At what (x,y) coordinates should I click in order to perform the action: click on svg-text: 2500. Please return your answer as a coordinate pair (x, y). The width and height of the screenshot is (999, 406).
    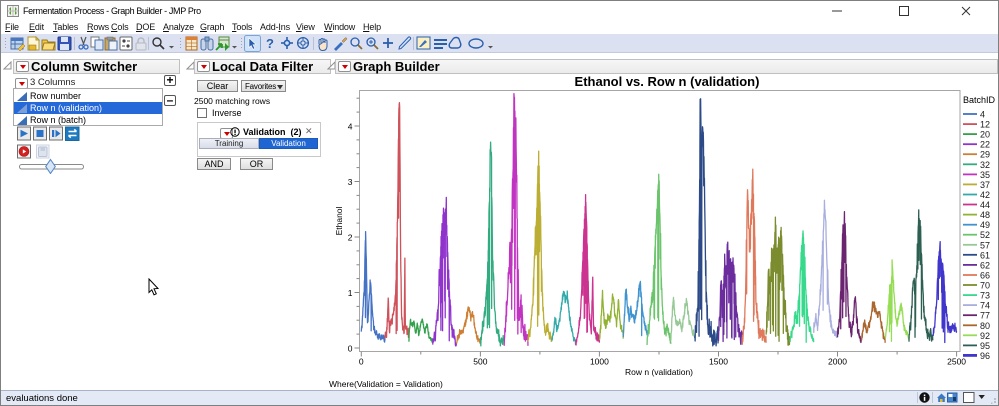
    Looking at the image, I should click on (956, 362).